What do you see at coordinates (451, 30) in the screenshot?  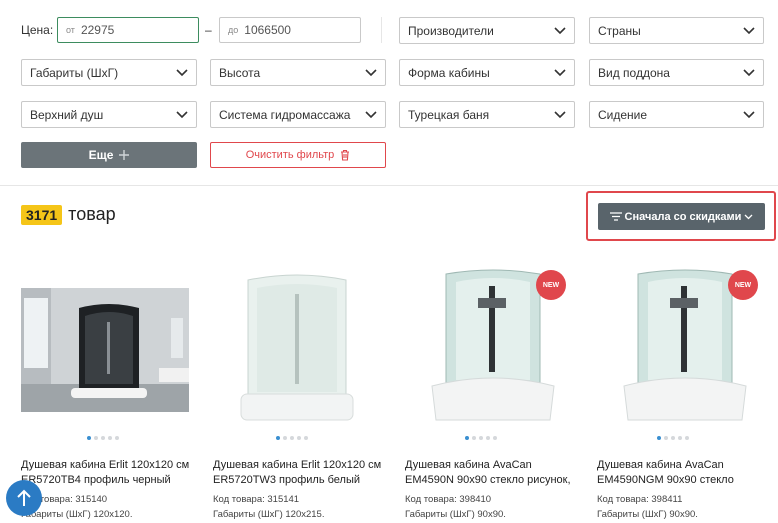 I see `select-label: Производители` at bounding box center [451, 30].